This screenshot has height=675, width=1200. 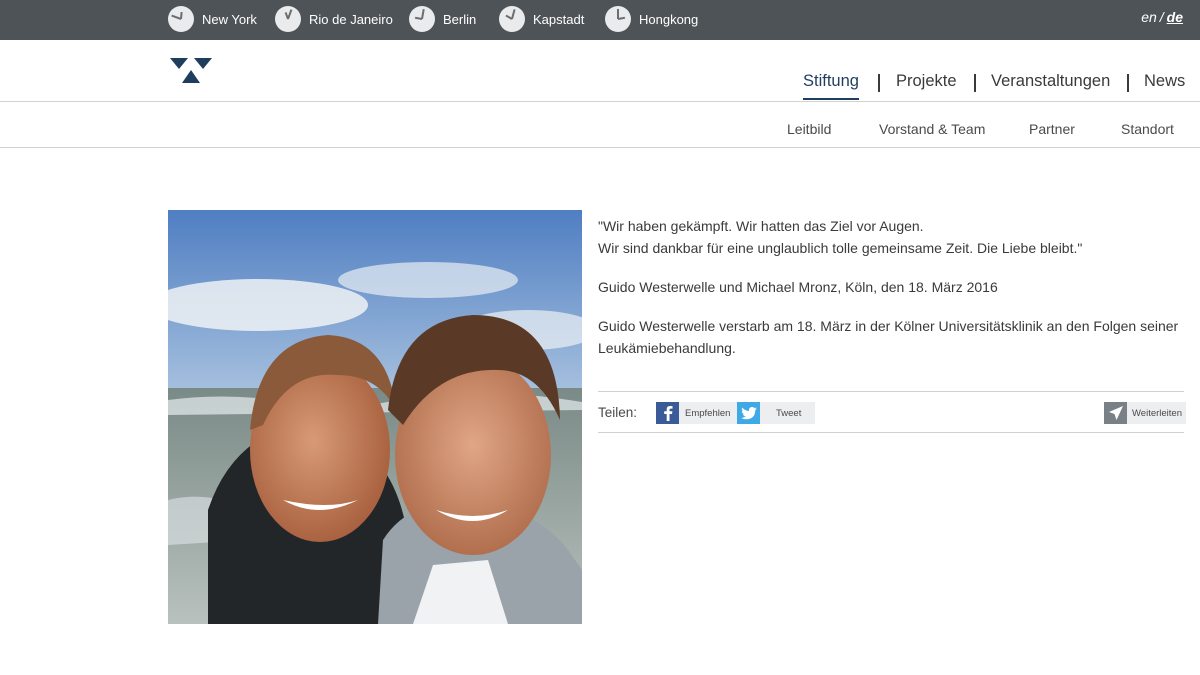 What do you see at coordinates (1115, 413) in the screenshot?
I see `paper-plane-icon` at bounding box center [1115, 413].